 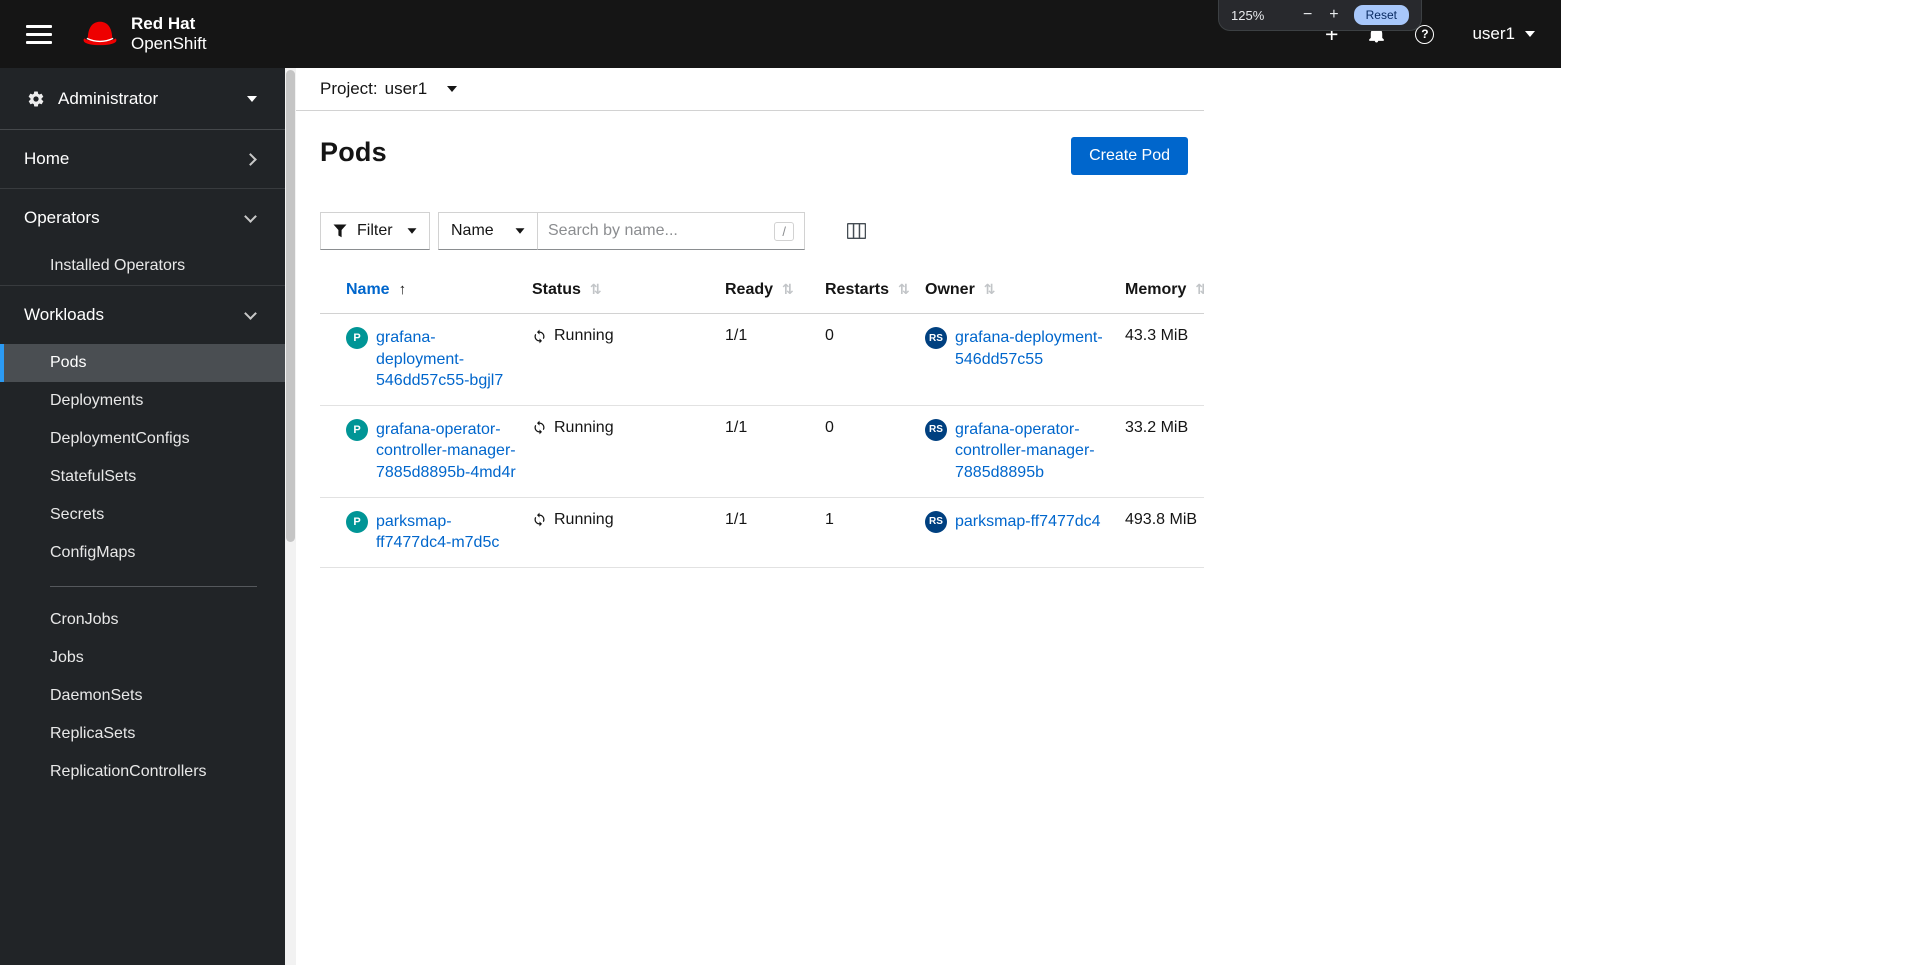 I want to click on sidebar-item-pods: Pods, so click(x=142, y=363).